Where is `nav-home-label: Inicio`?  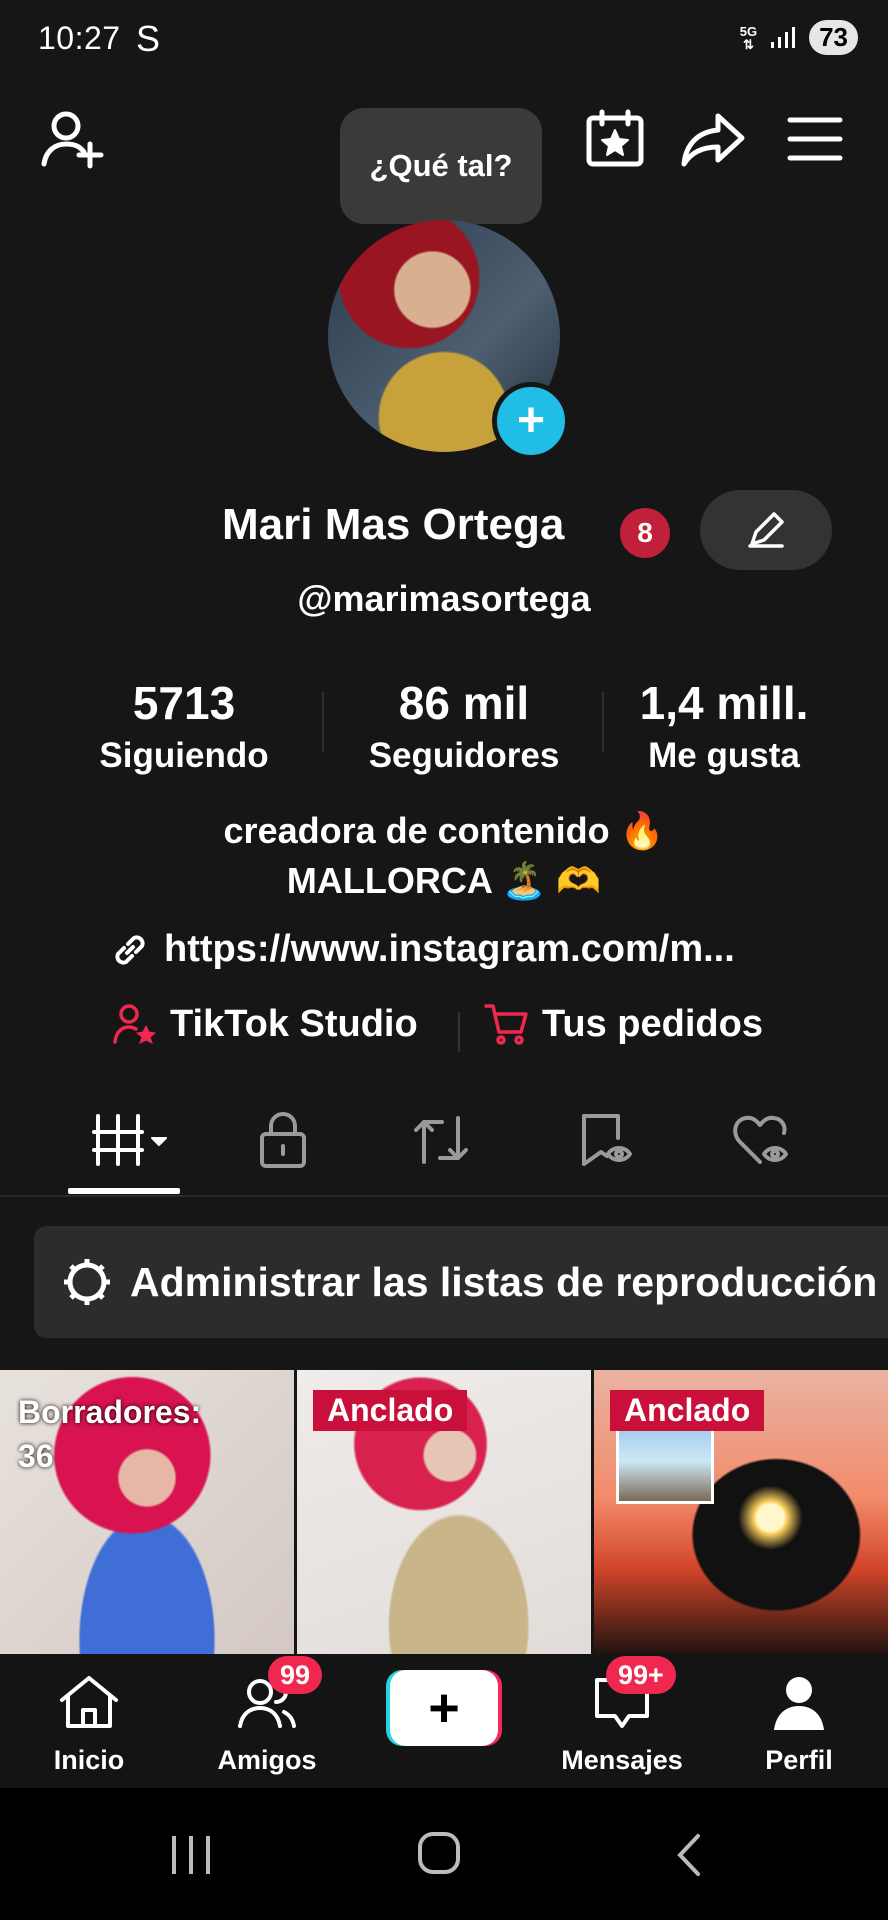 nav-home-label: Inicio is located at coordinates (89, 1760).